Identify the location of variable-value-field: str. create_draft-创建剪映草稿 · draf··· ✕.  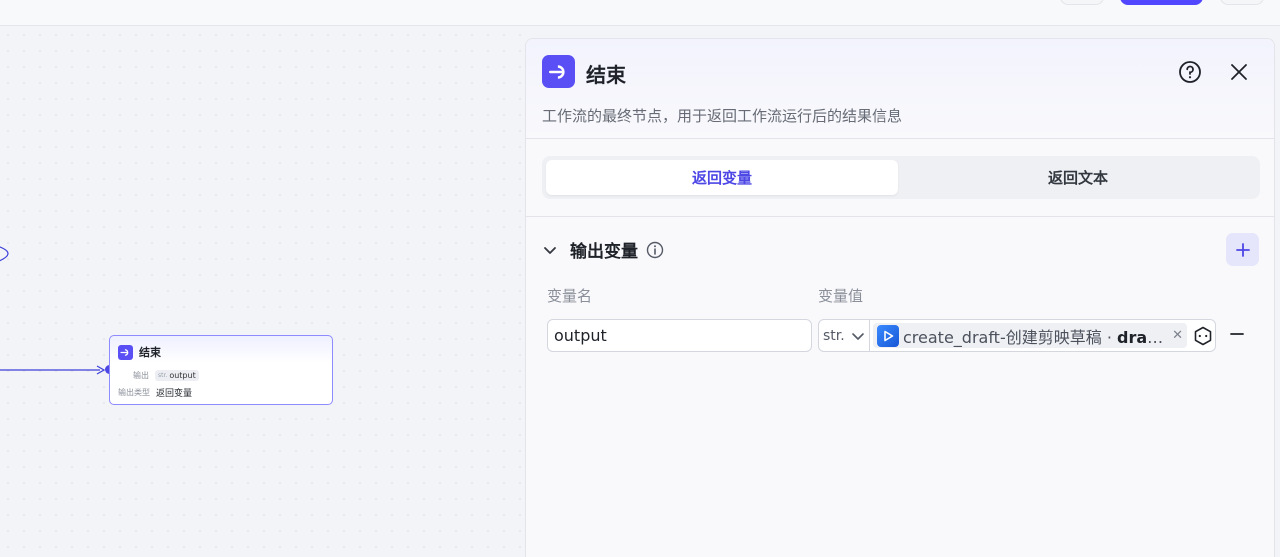
(1017, 335).